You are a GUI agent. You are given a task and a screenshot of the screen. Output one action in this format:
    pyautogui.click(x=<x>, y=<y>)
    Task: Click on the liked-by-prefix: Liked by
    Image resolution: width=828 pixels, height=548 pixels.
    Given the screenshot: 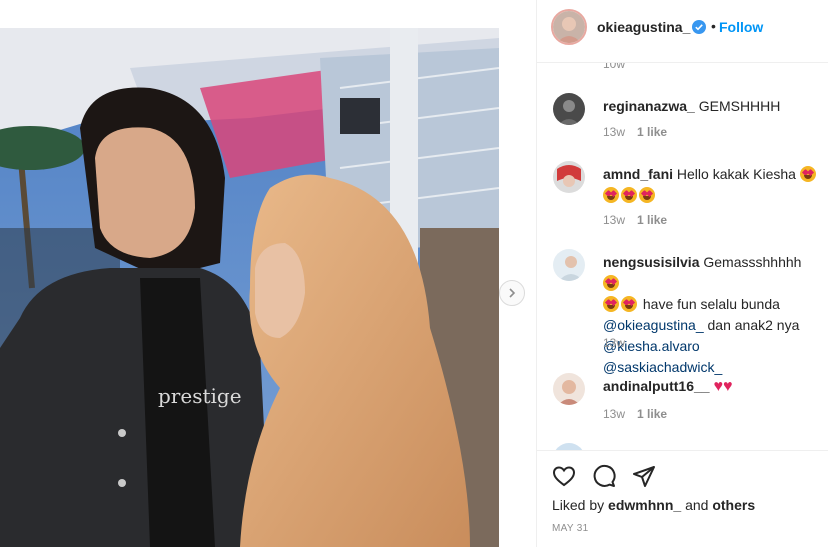 What is the action you would take?
    pyautogui.click(x=578, y=505)
    